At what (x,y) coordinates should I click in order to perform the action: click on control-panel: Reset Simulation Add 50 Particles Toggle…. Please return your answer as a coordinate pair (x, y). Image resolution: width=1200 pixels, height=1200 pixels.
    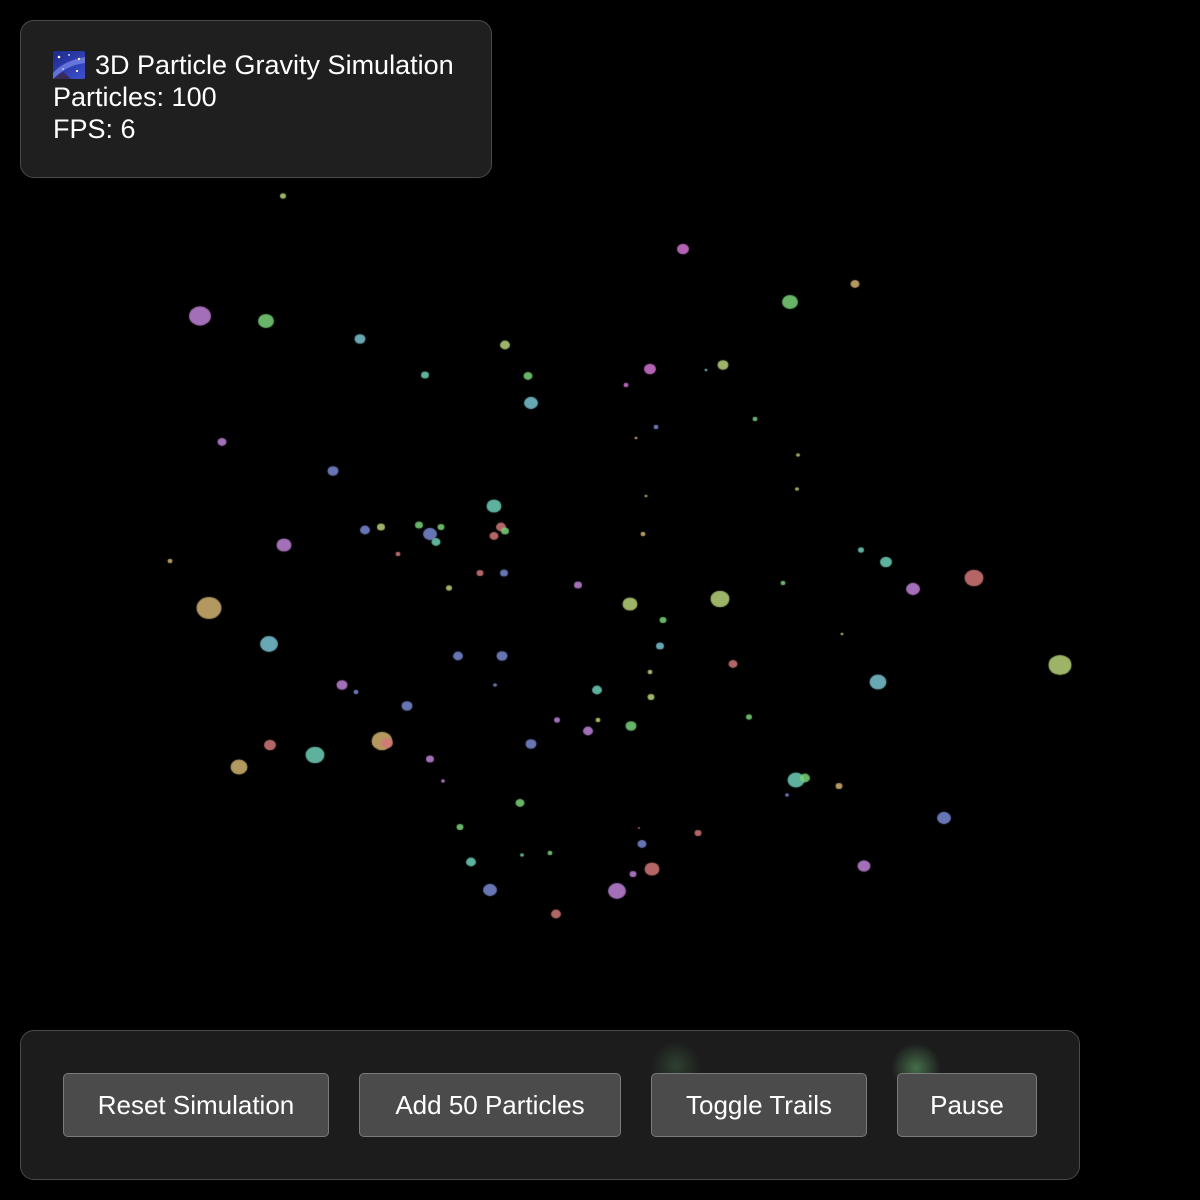
    Looking at the image, I should click on (550, 1105).